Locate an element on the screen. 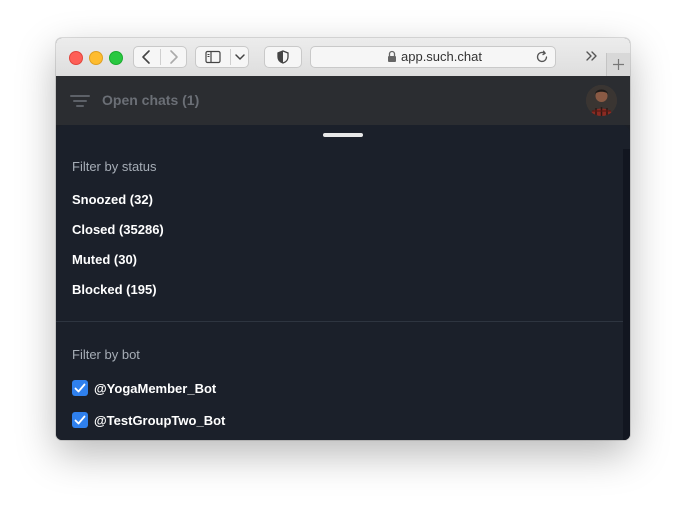  status-filter-muted: Muted (30) is located at coordinates (104, 259).